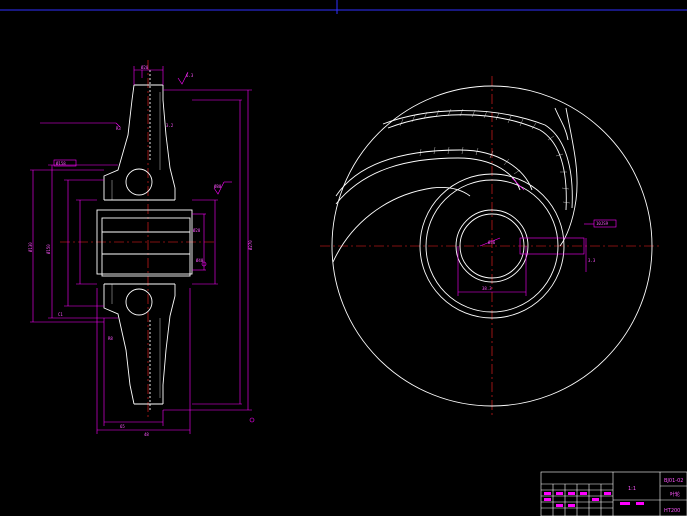  Describe the element at coordinates (122, 426) in the screenshot. I see `dim-bottom-len: 65` at that location.